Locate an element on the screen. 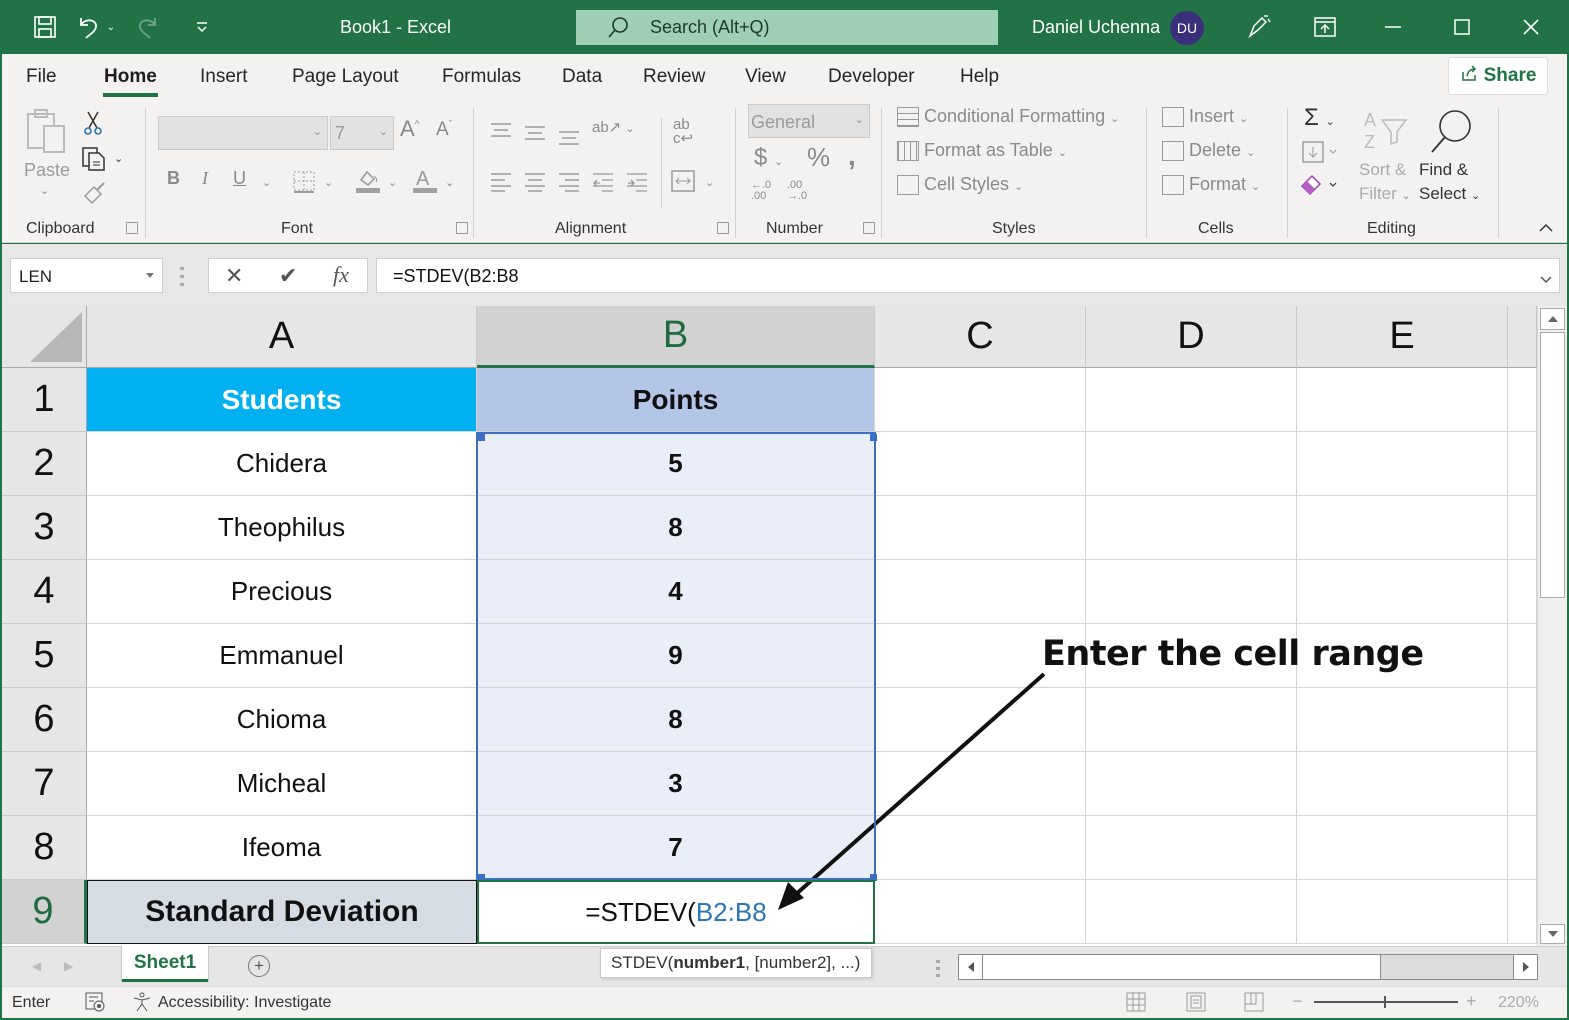 This screenshot has width=1569, height=1020. font-name-dropdown-icon: ⌄ is located at coordinates (317, 131).